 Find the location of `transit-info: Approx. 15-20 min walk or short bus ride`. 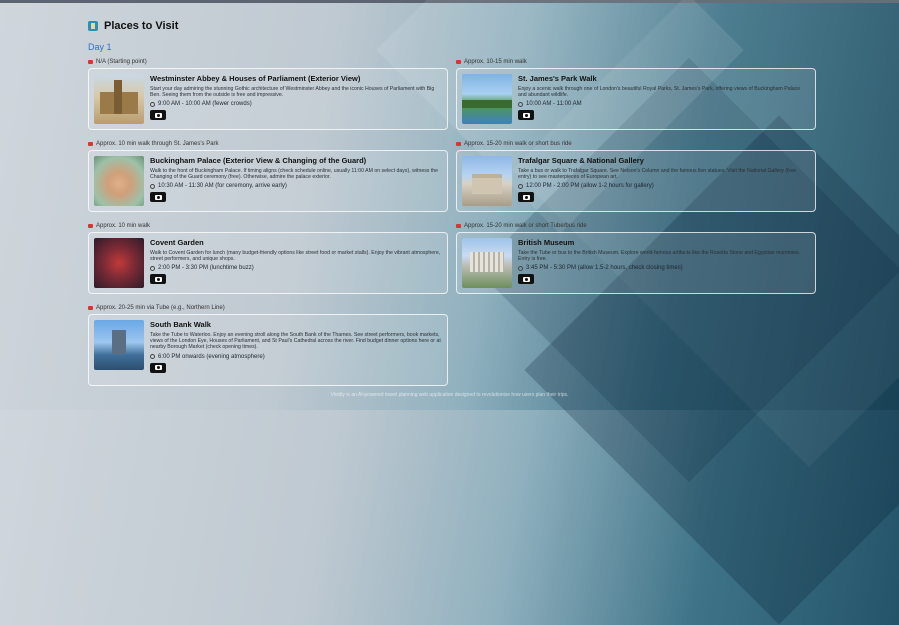

transit-info: Approx. 15-20 min walk or short bus ride is located at coordinates (636, 144).